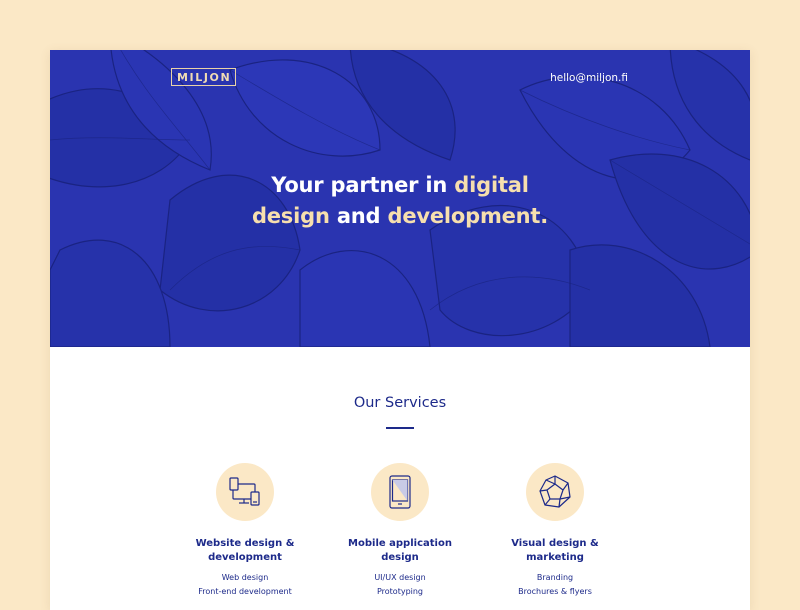 This screenshot has height=610, width=800. I want to click on headline-highlight: digital, so click(491, 185).